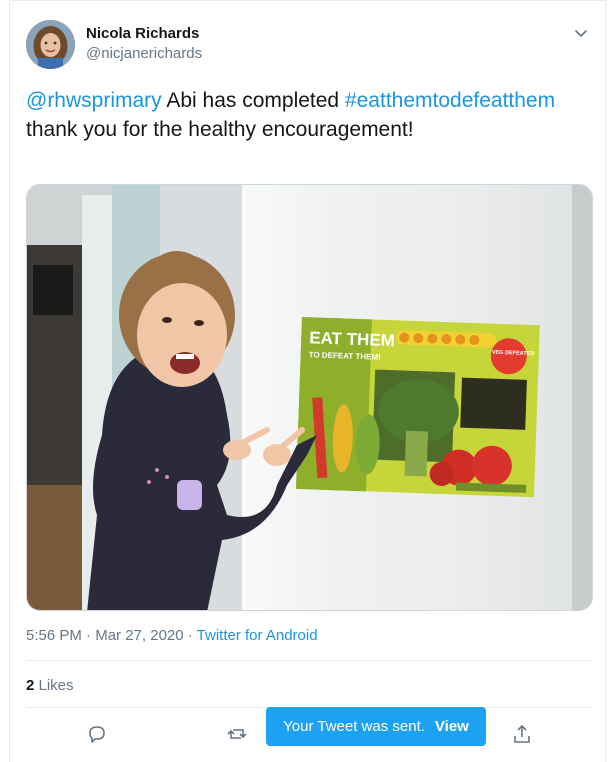  I want to click on hashtag-link: #eatthemtodefeatthem, so click(450, 100).